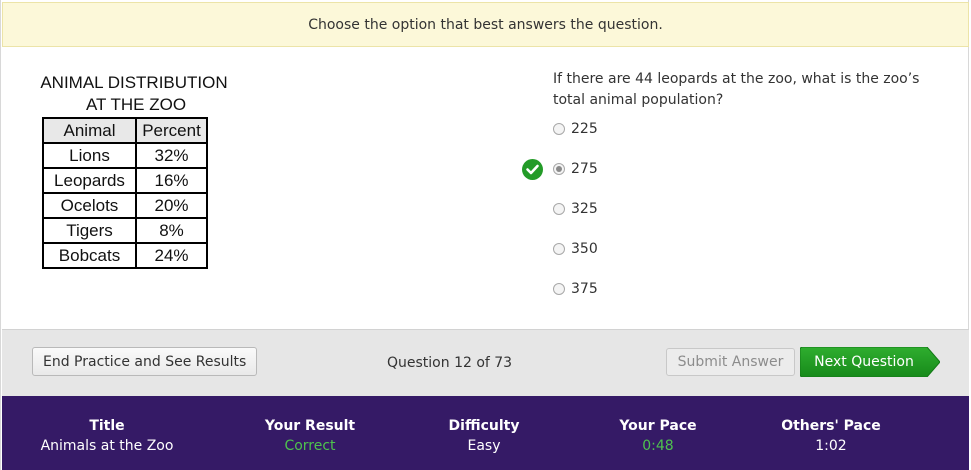  I want to click on percent-cell: 8%, so click(171, 230).